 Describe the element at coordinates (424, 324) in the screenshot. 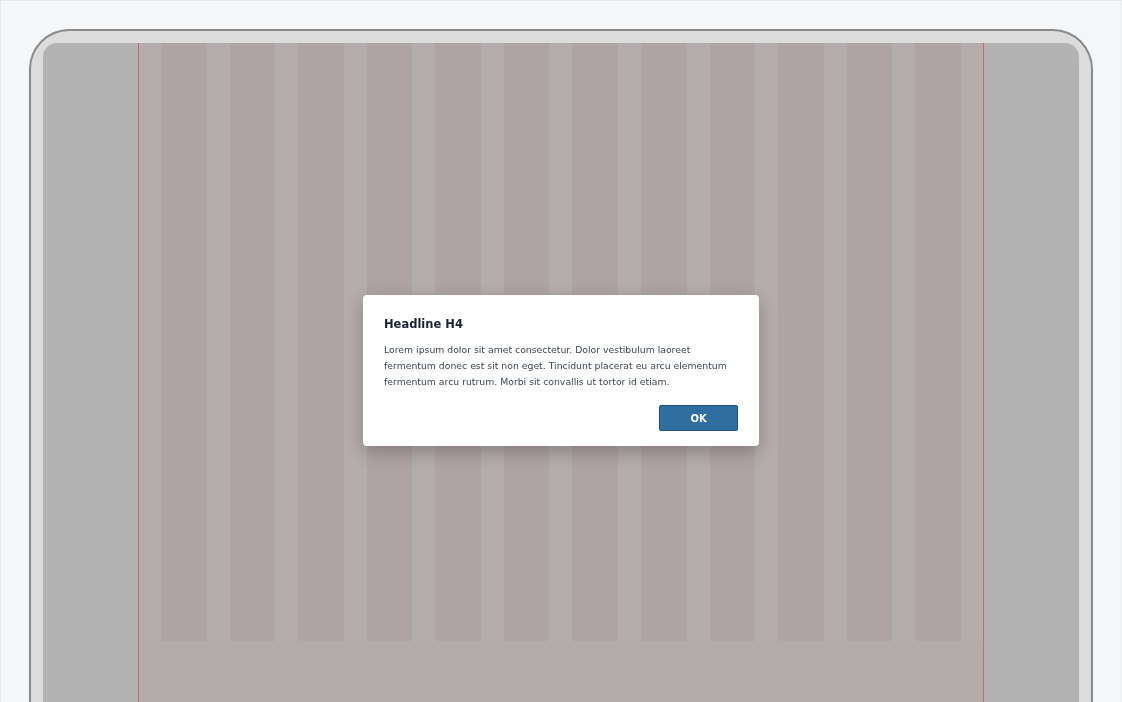

I see `dialog-title: Headline H4` at that location.